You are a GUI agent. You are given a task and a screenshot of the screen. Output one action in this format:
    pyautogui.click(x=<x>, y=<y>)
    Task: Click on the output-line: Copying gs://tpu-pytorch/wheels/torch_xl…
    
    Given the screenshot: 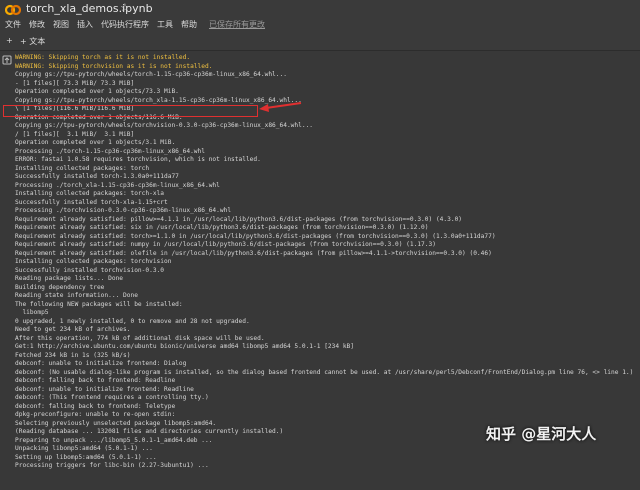 What is the action you would take?
    pyautogui.click(x=158, y=100)
    